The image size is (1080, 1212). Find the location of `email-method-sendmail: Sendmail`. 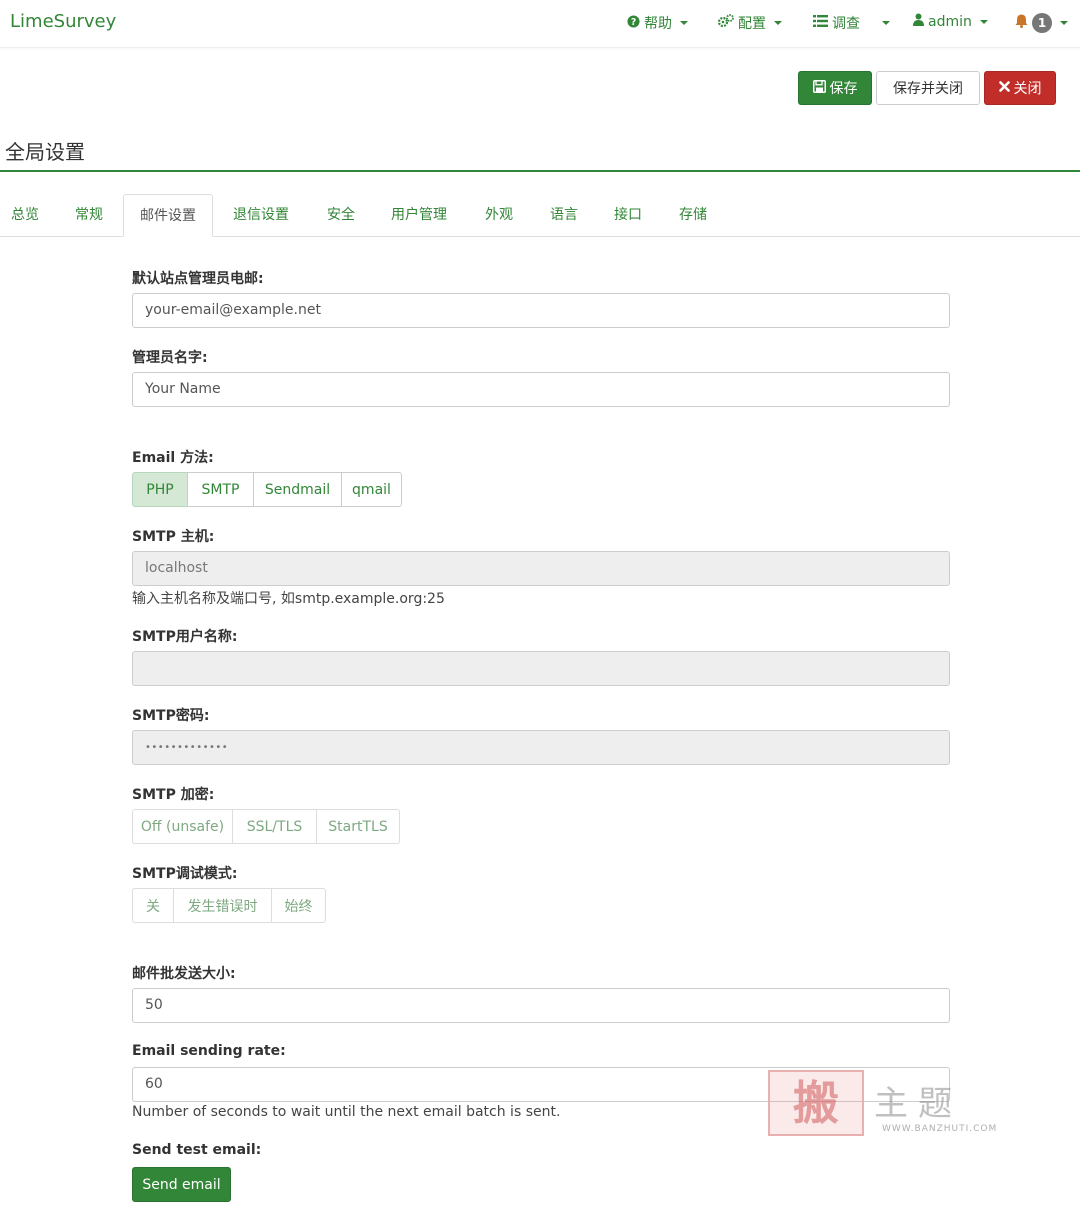

email-method-sendmail: Sendmail is located at coordinates (297, 489).